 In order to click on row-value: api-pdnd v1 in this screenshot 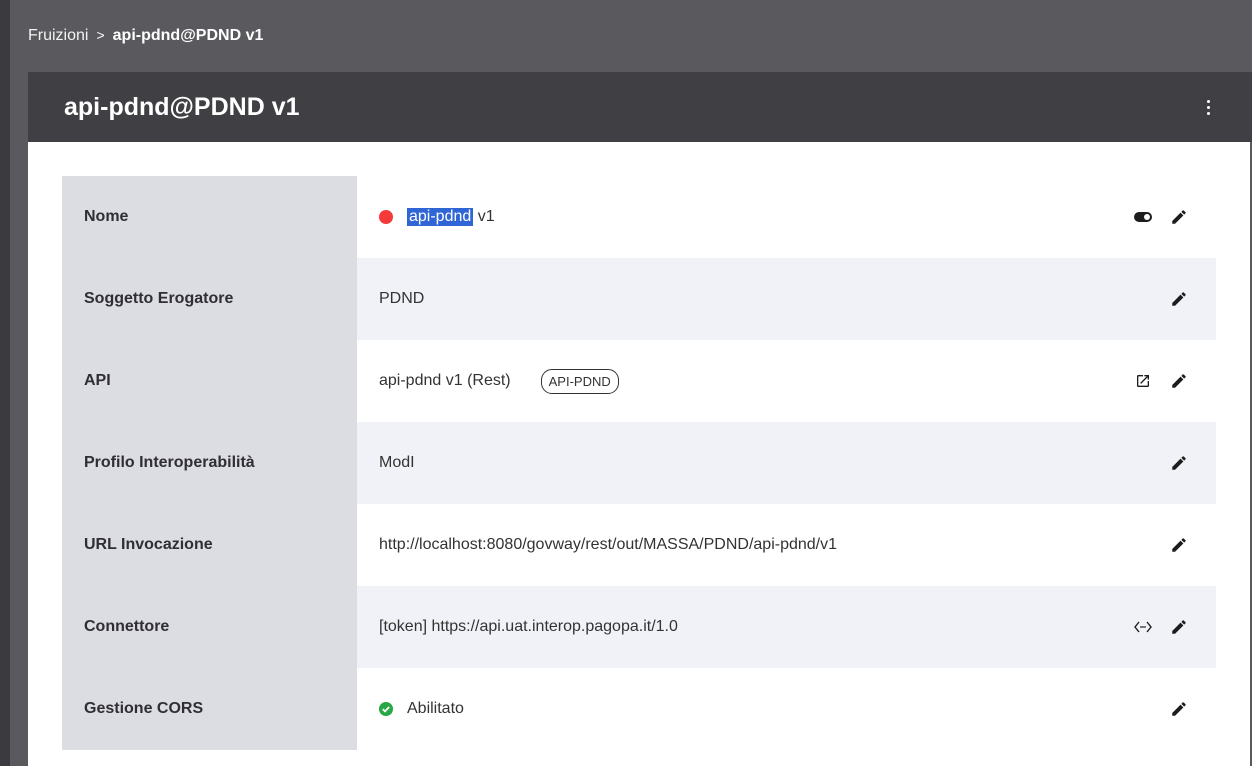, I will do `click(786, 217)`.